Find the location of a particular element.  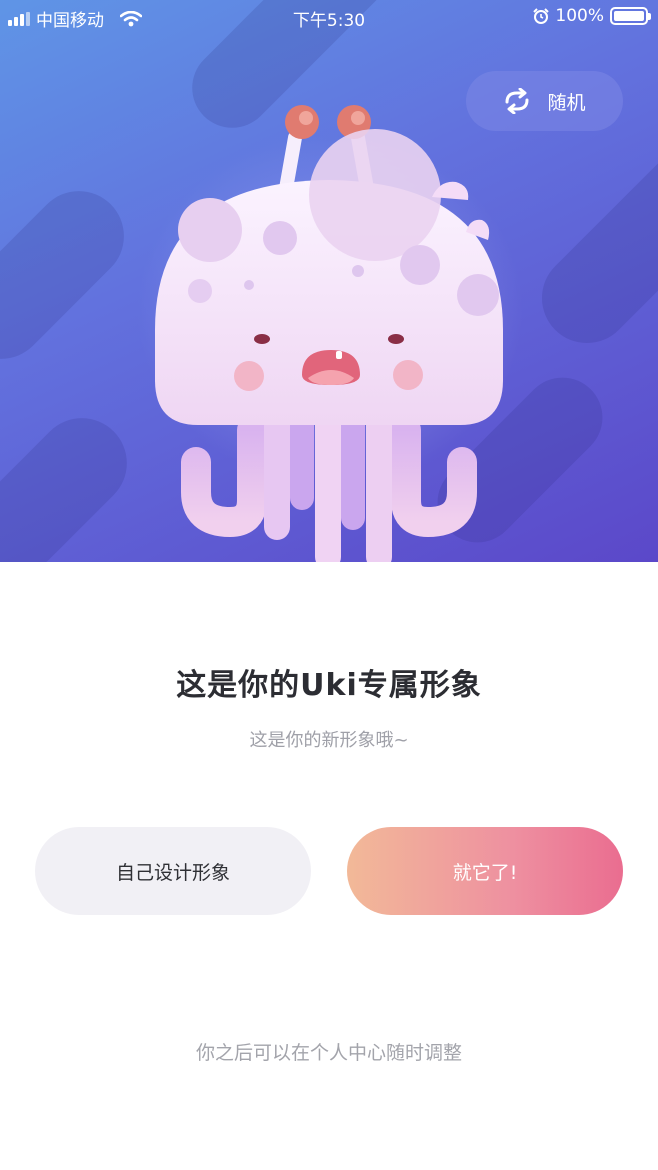

design-avatar-button: 自己设计形象 is located at coordinates (173, 871).